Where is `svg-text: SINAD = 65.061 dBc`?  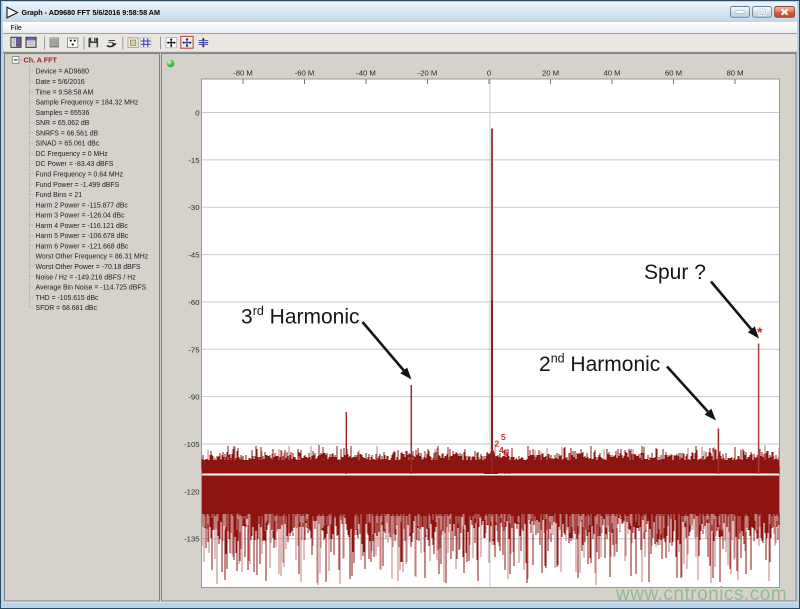
svg-text: SINAD = 65.061 dBc is located at coordinates (68, 144).